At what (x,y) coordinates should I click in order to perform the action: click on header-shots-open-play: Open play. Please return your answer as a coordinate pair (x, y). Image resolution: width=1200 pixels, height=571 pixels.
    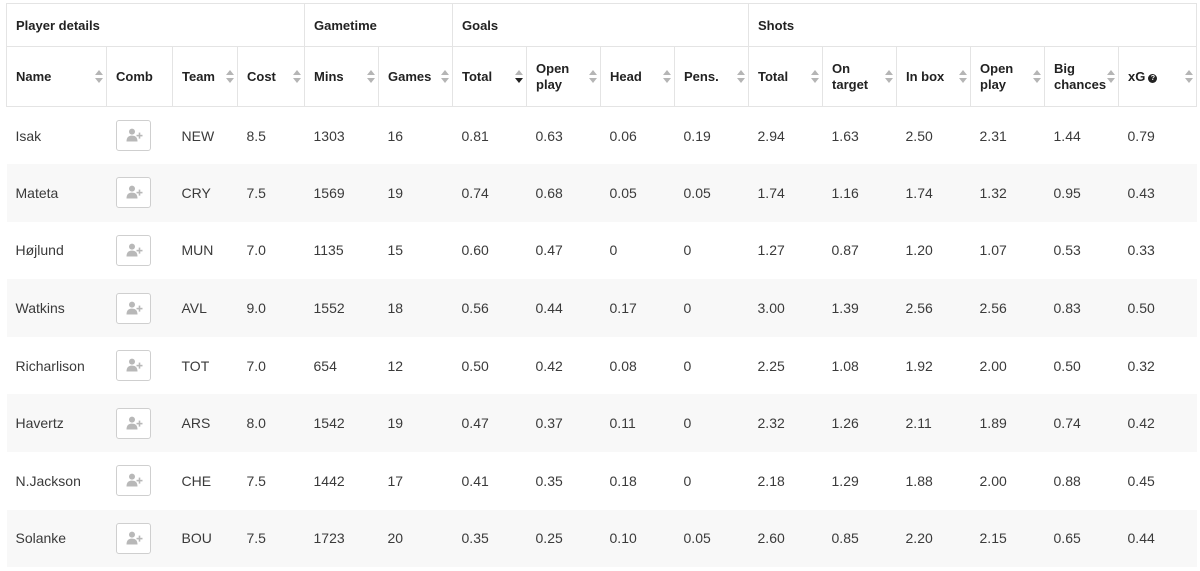
    Looking at the image, I should click on (1008, 76).